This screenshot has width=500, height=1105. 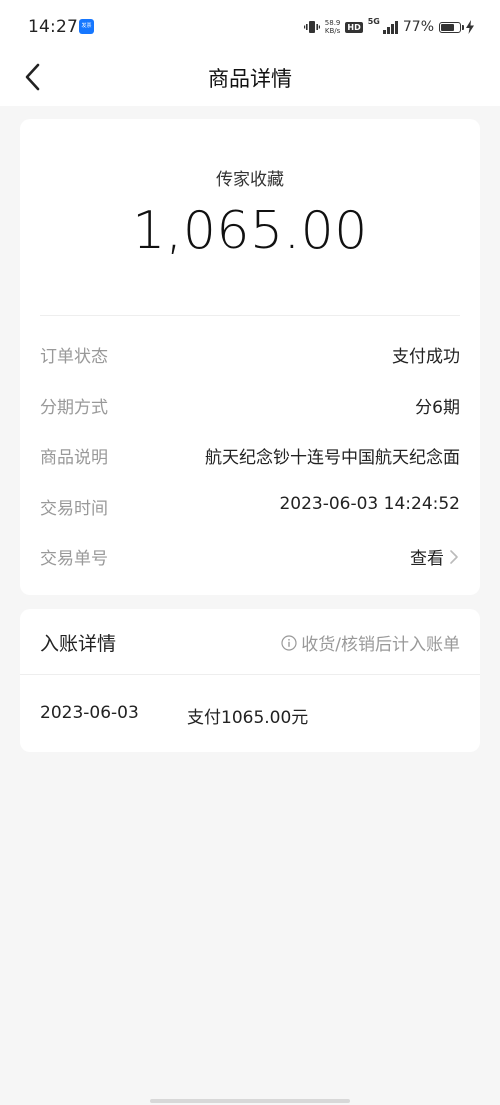 I want to click on detail-label: 分期方式, so click(x=74, y=407).